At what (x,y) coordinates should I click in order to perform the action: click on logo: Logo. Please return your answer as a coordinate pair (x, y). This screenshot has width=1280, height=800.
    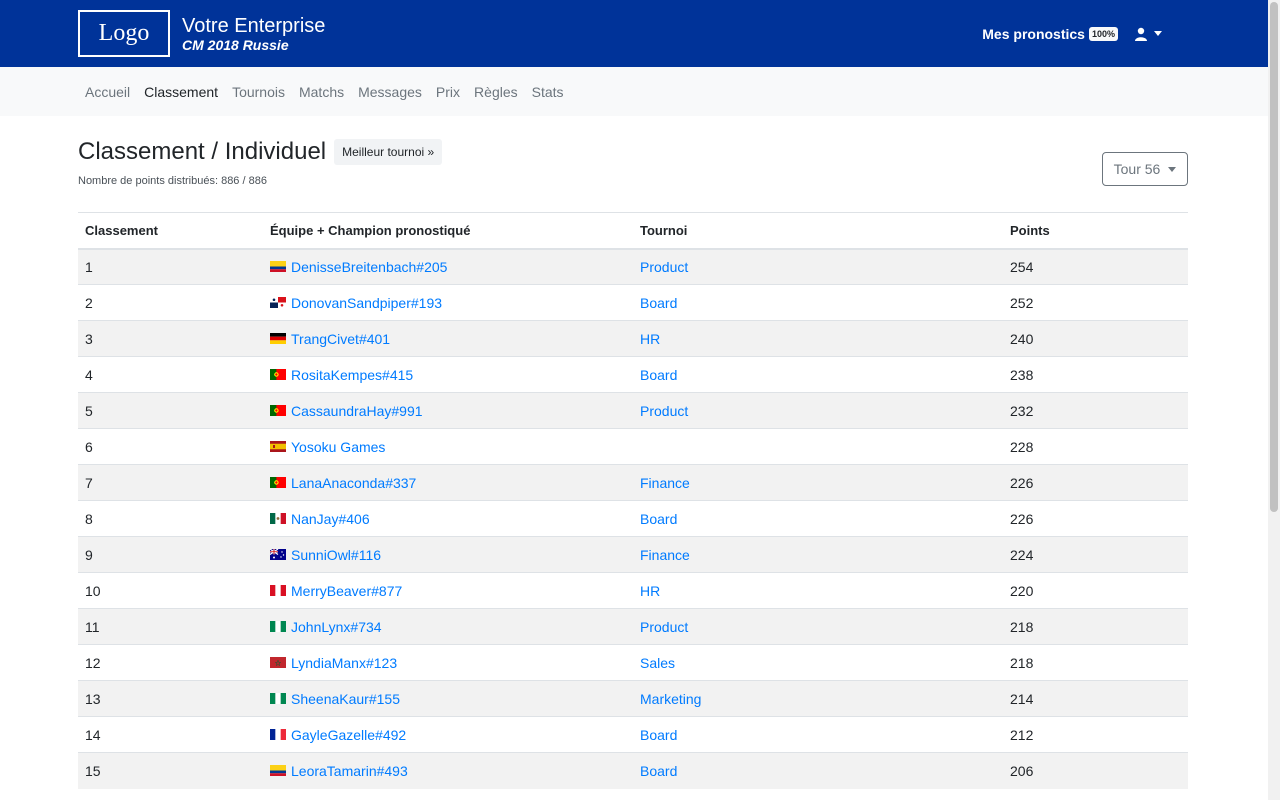
    Looking at the image, I should click on (124, 33).